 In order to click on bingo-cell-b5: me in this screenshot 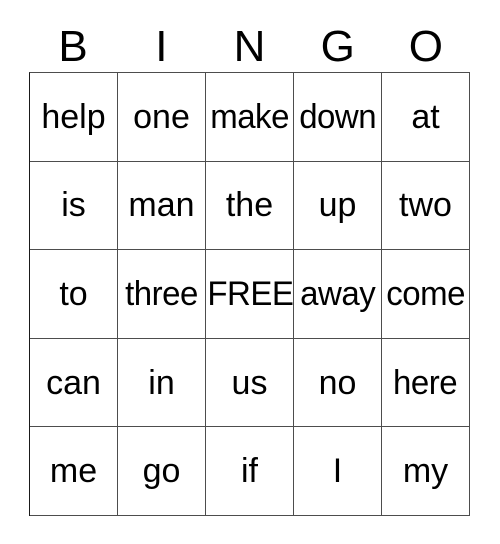, I will do `click(74, 471)`.